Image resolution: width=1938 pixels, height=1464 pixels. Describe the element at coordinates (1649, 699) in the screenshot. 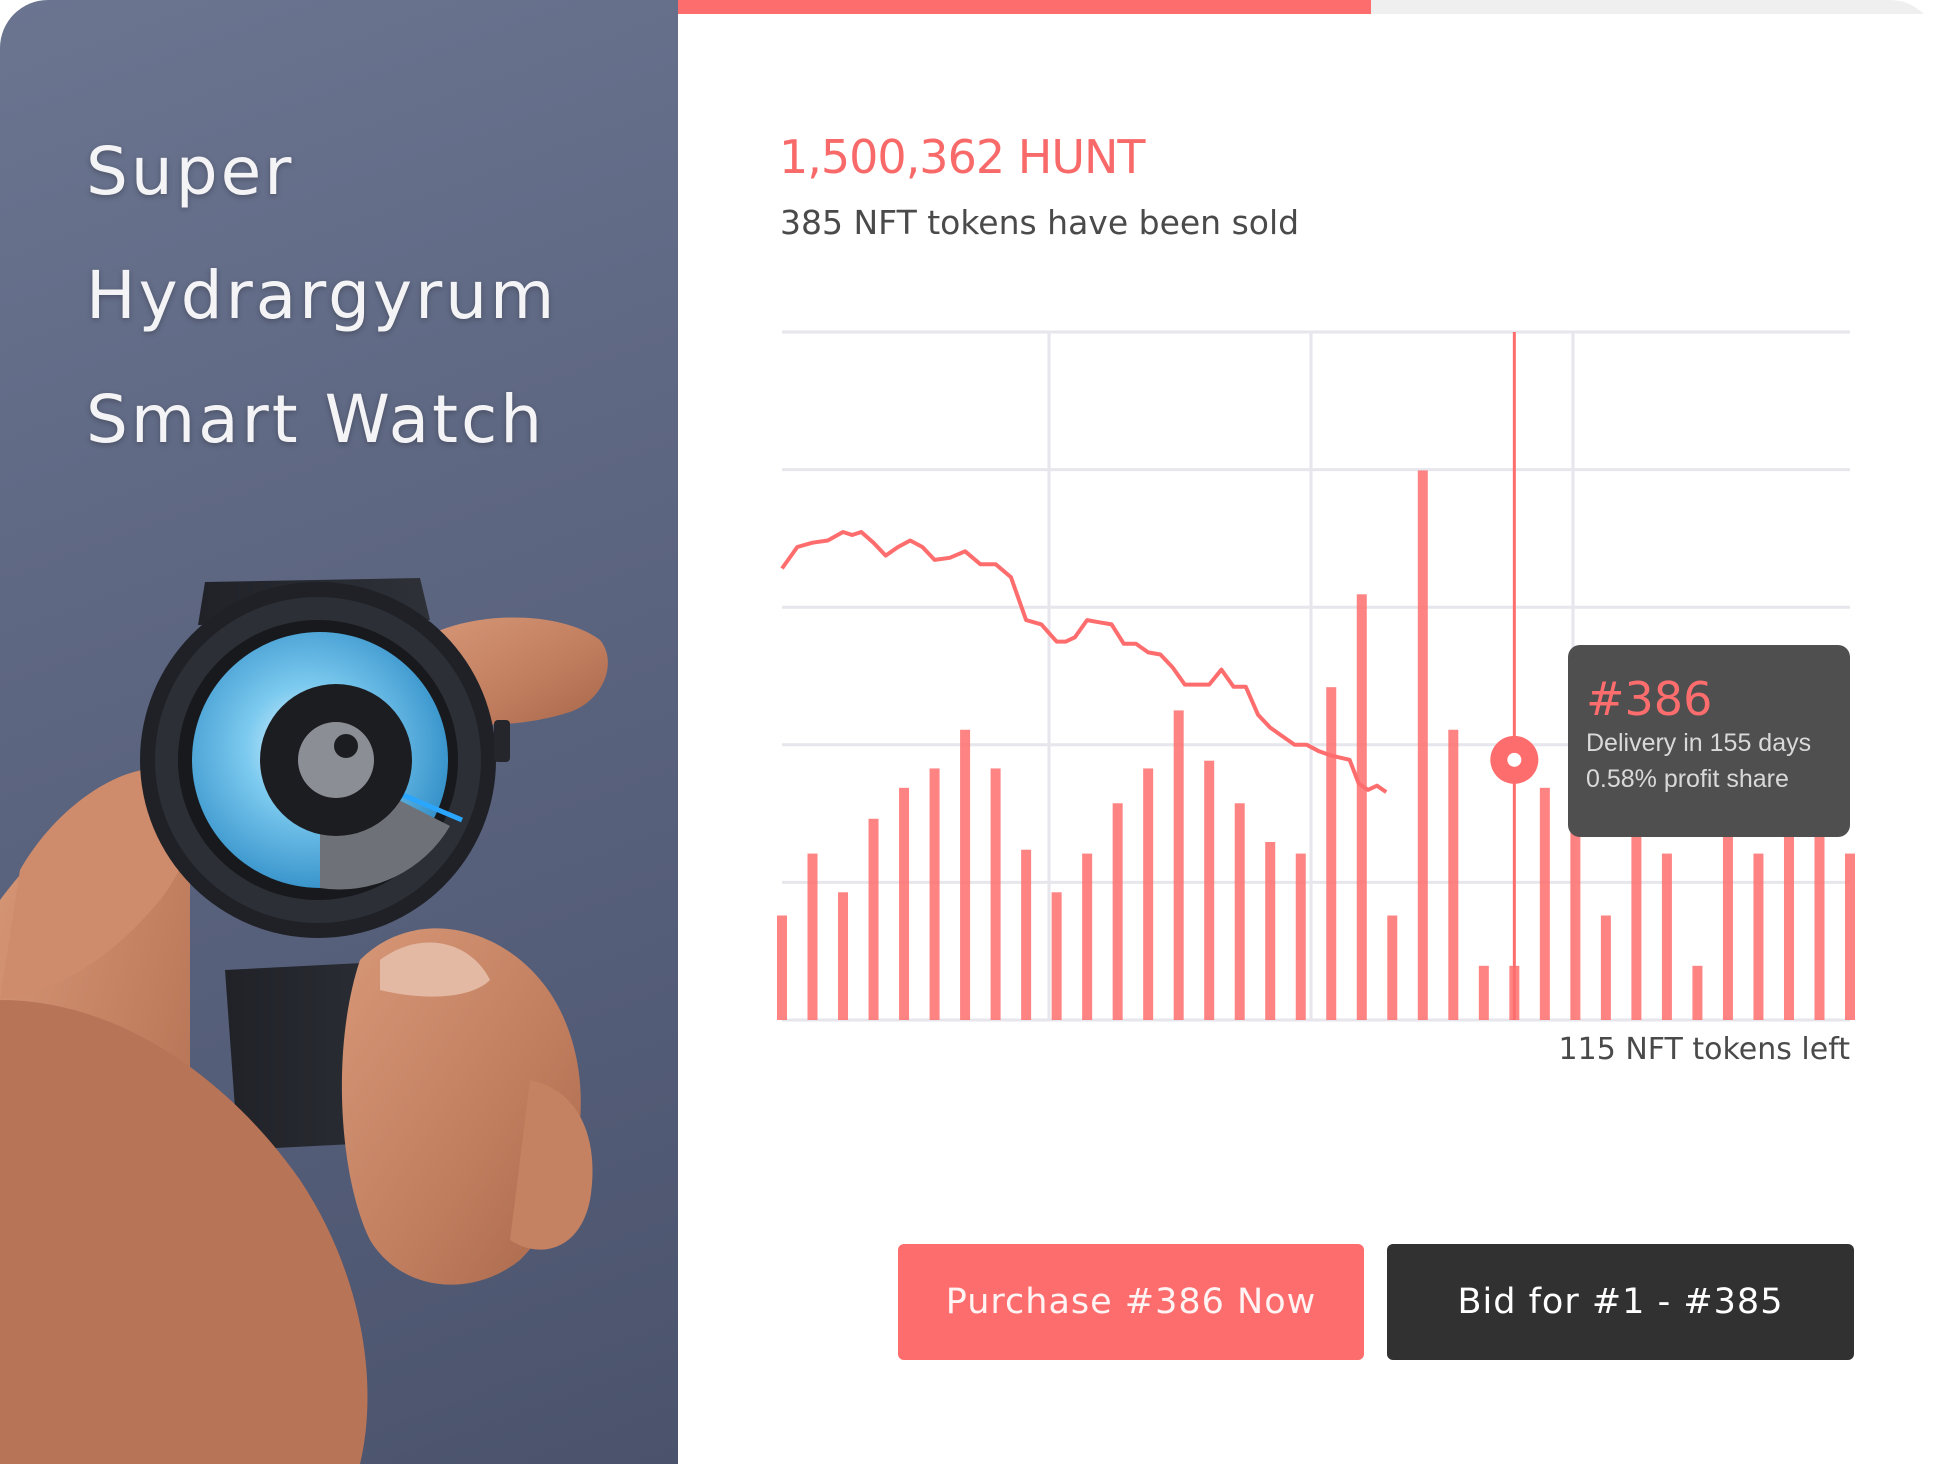

I see `tooltip-token-id: #386` at that location.